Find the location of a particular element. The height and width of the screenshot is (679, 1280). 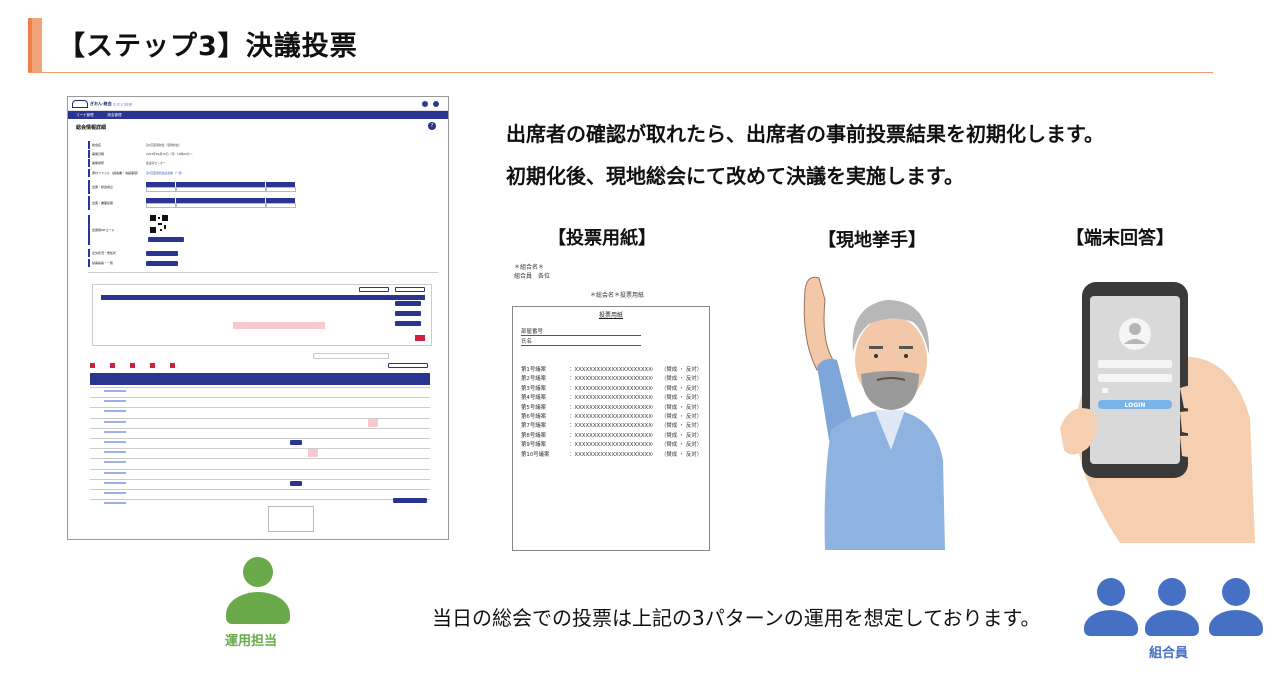

agenda-row-highlight is located at coordinates (279, 325).